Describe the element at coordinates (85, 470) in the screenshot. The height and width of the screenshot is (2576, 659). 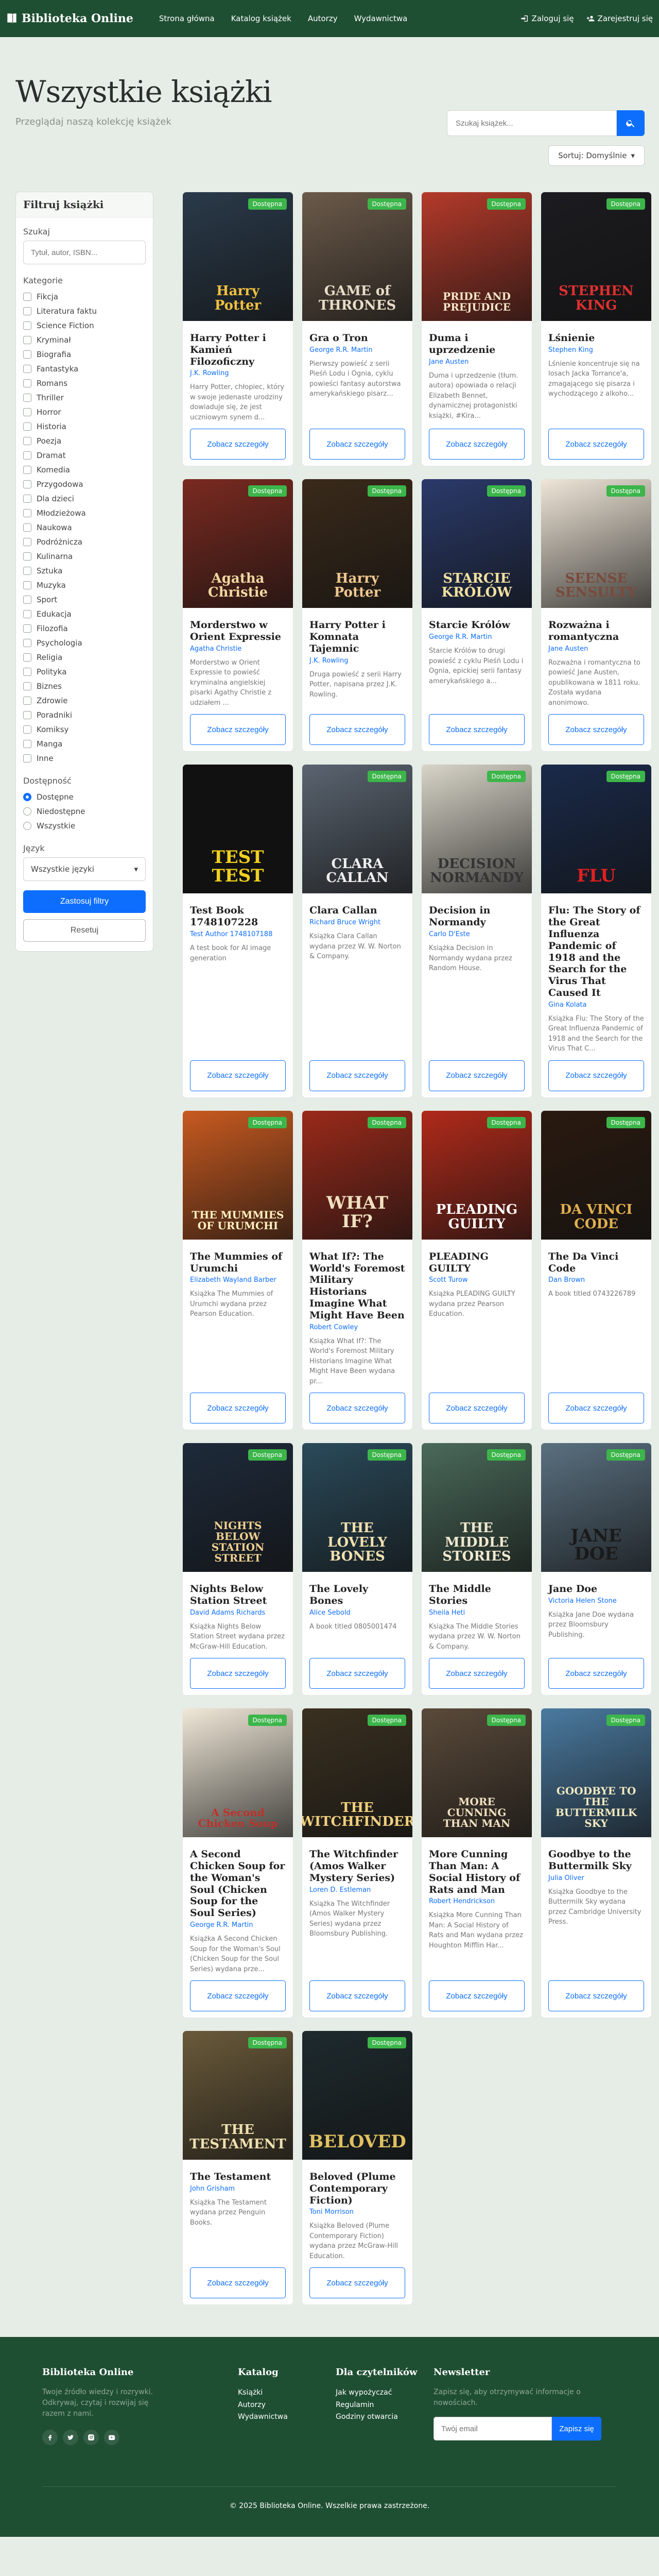
I see `category-option: Komedia` at that location.